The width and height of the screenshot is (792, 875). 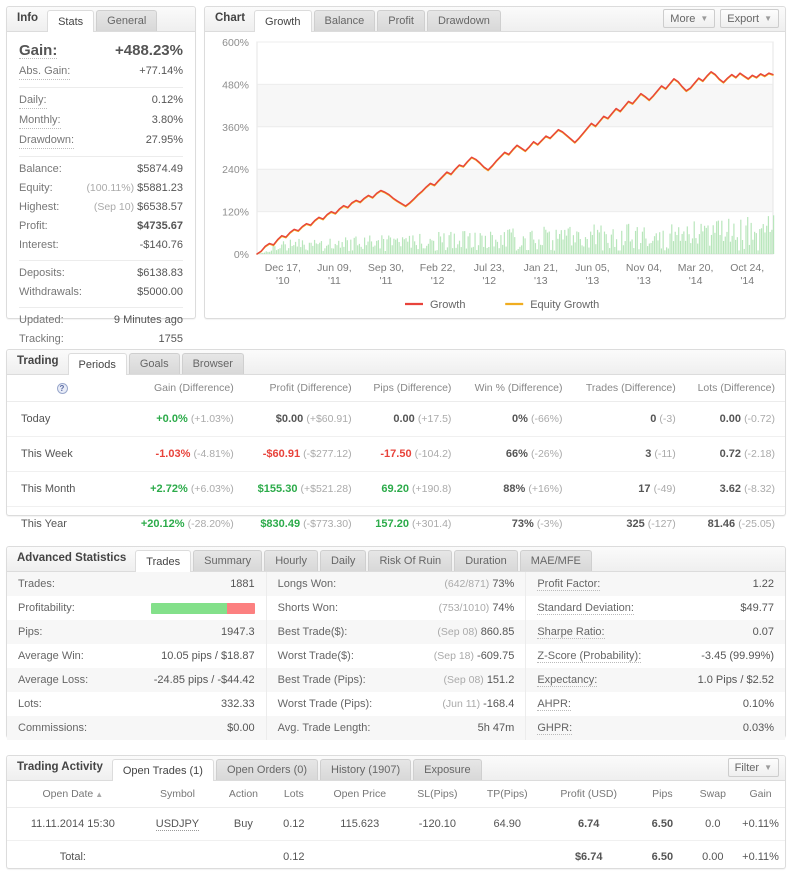 I want to click on export-button: Export ▼, so click(x=749, y=18).